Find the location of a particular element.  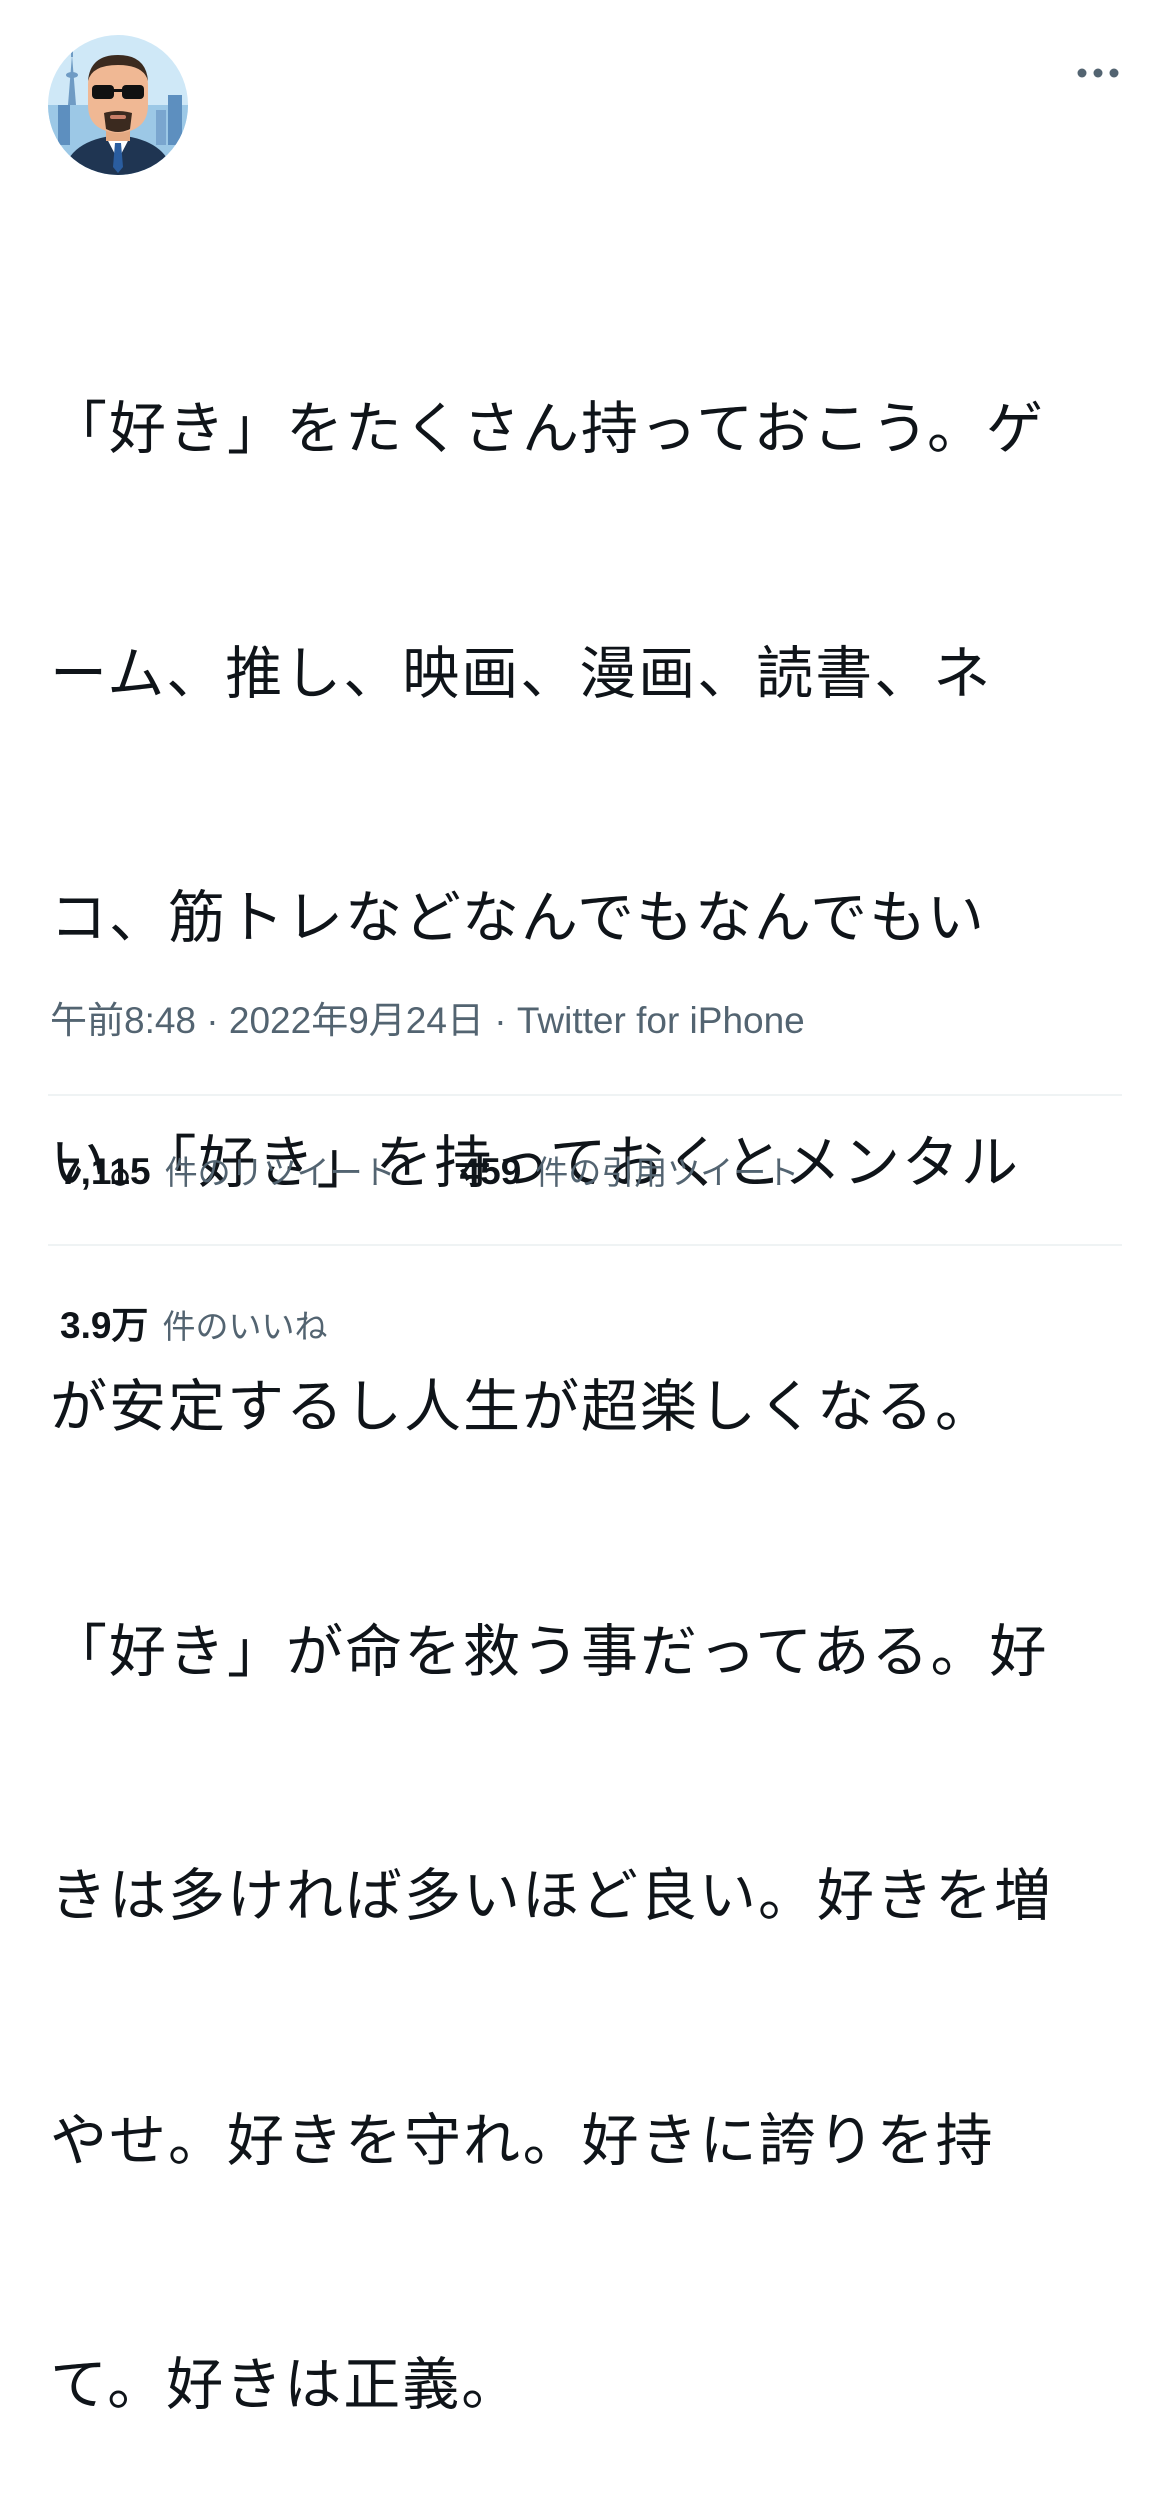

tweet-text-line: やせ。好きを守れ。好きに誇りを持 is located at coordinates (522, 2140).